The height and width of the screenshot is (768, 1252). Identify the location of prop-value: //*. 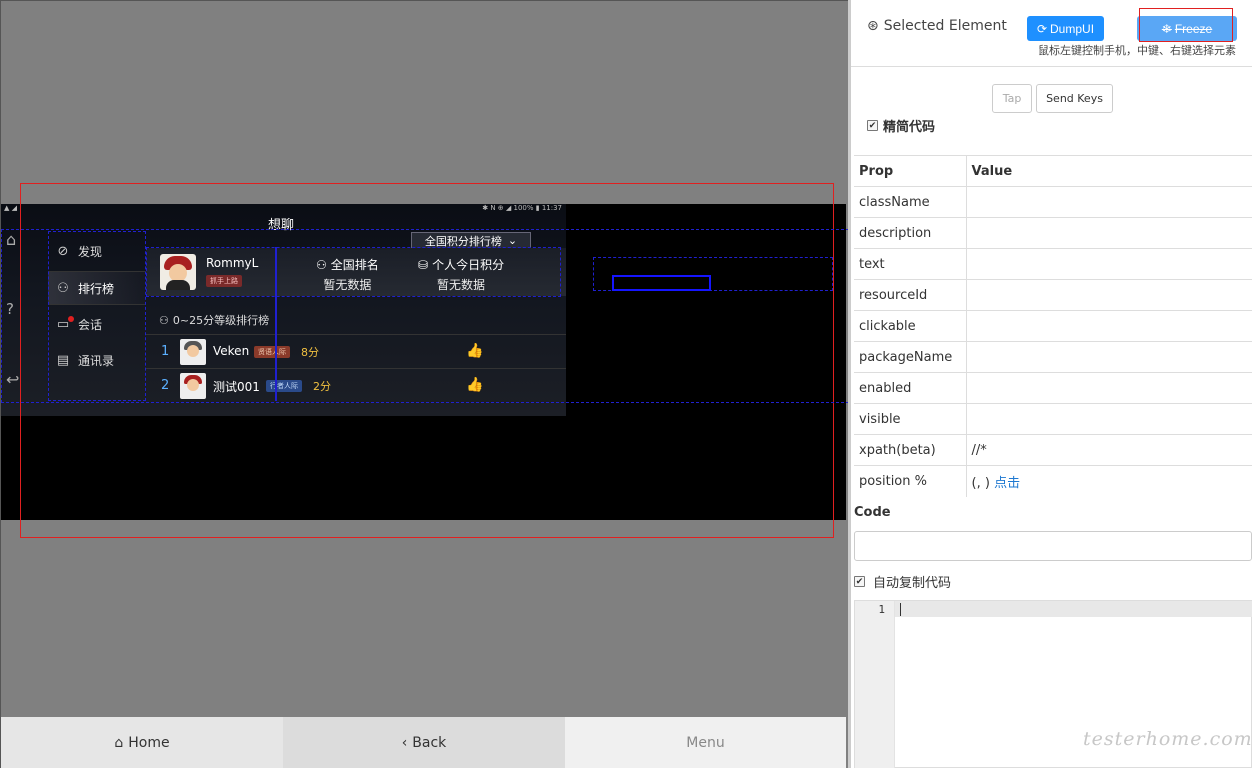
(1109, 450).